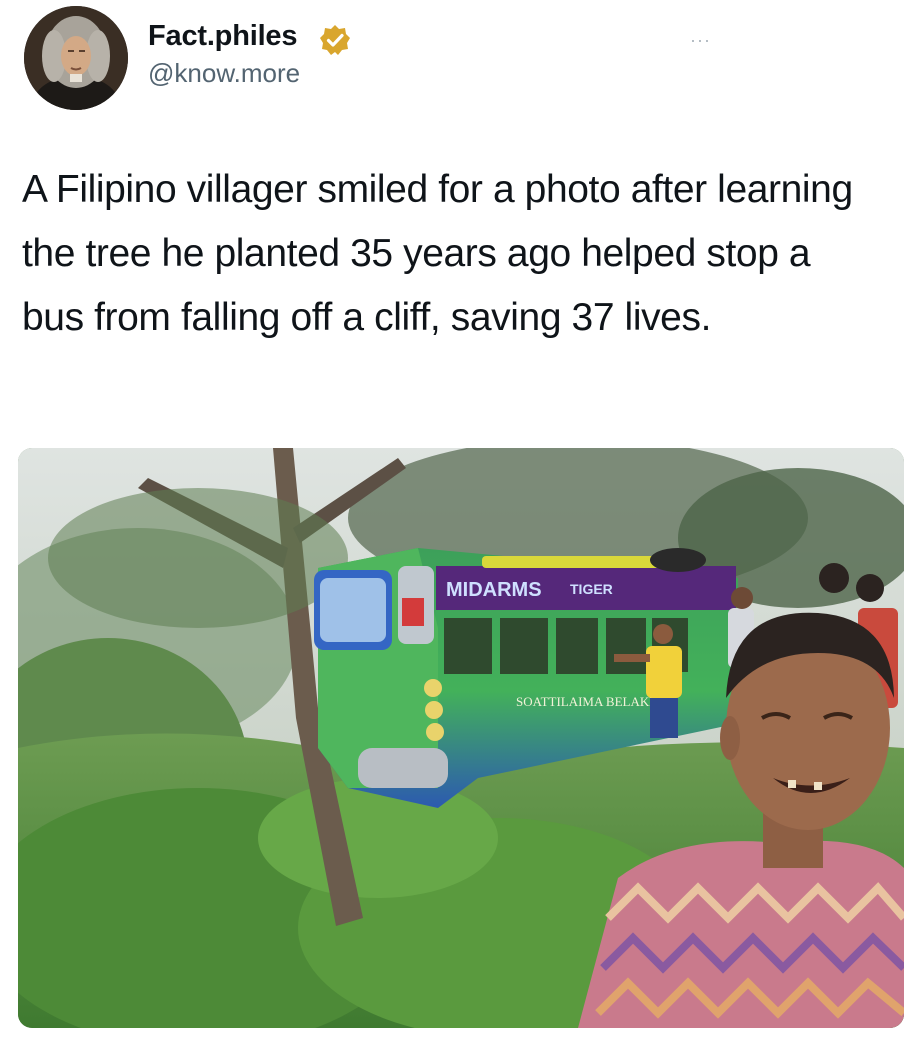 The image size is (923, 1051). I want to click on portrait-avatar-icon, so click(76, 58).